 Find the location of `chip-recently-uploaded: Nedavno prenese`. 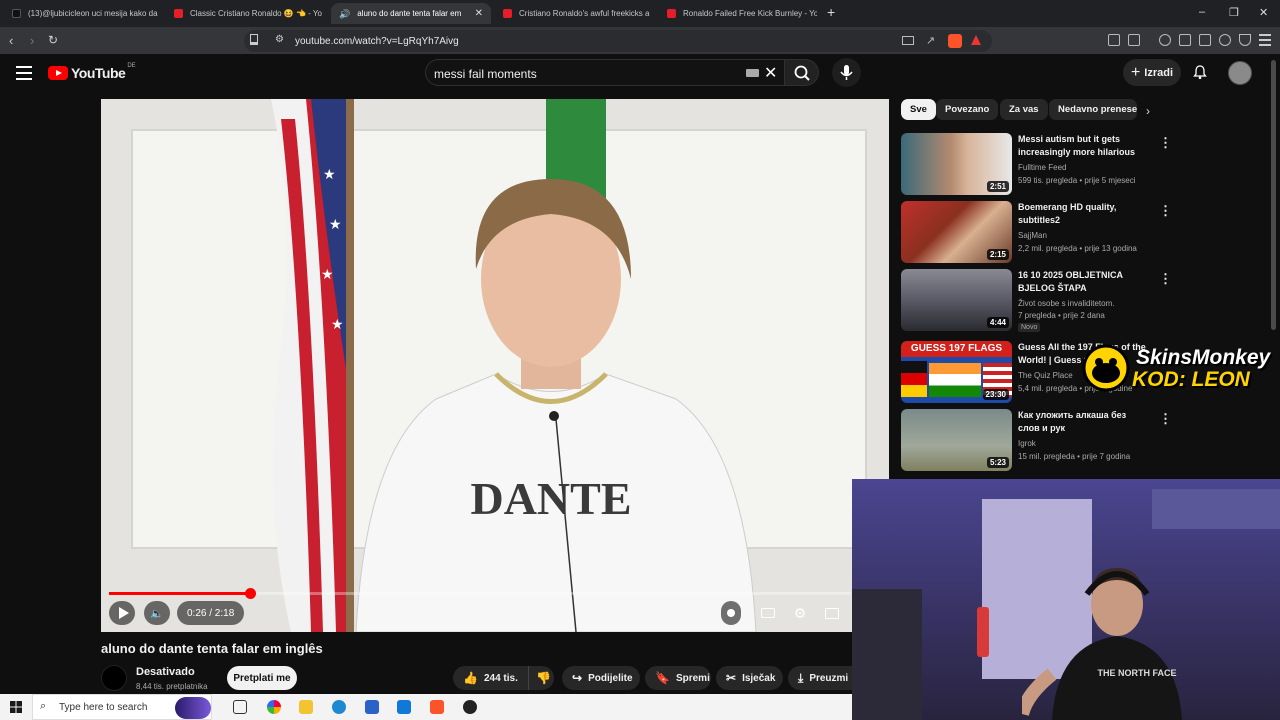

chip-recently-uploaded: Nedavno prenese is located at coordinates (1093, 109).